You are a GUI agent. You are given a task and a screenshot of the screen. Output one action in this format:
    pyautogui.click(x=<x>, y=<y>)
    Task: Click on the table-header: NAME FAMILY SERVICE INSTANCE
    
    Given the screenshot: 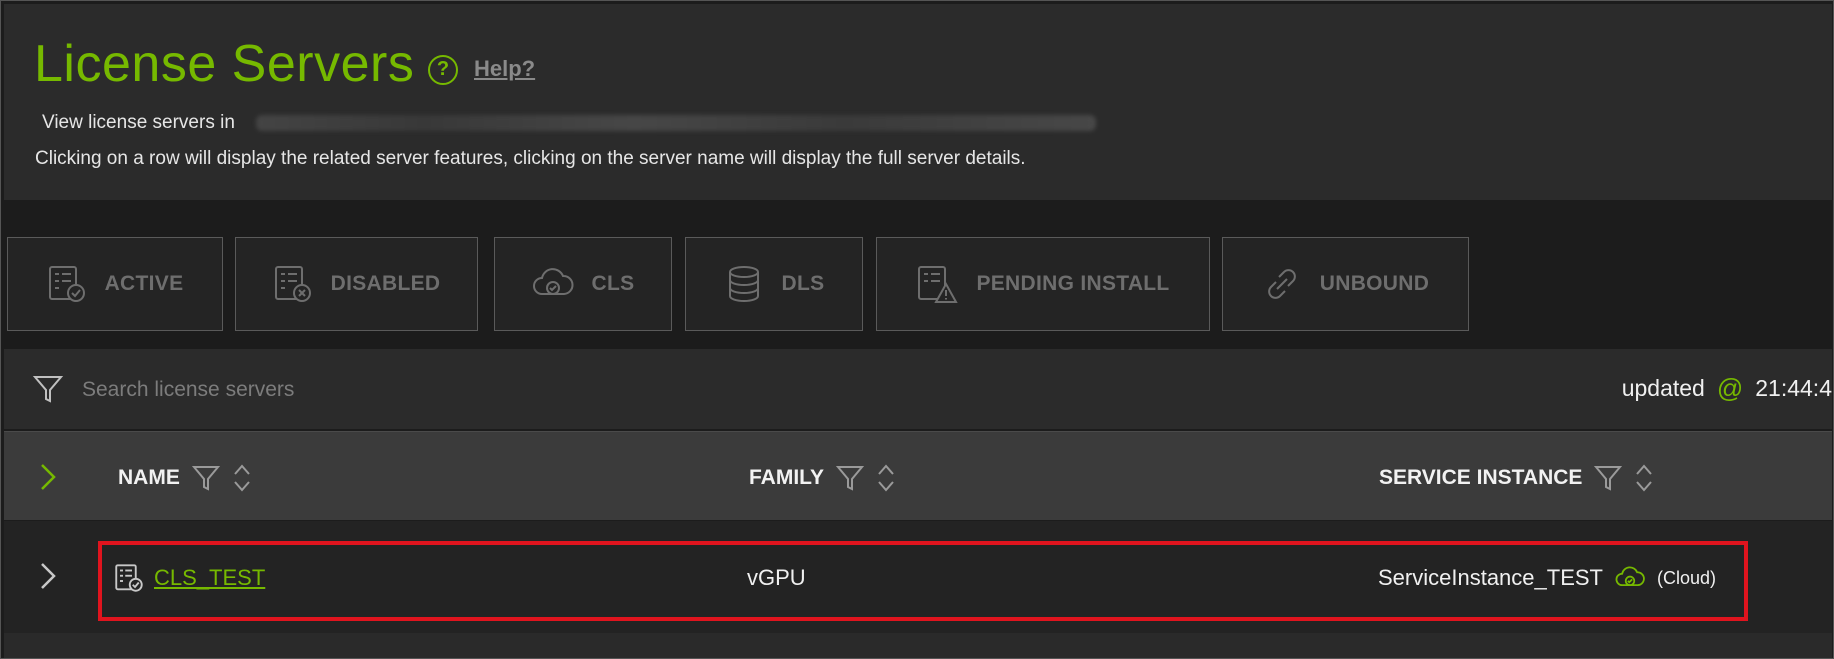 What is the action you would take?
    pyautogui.click(x=918, y=475)
    